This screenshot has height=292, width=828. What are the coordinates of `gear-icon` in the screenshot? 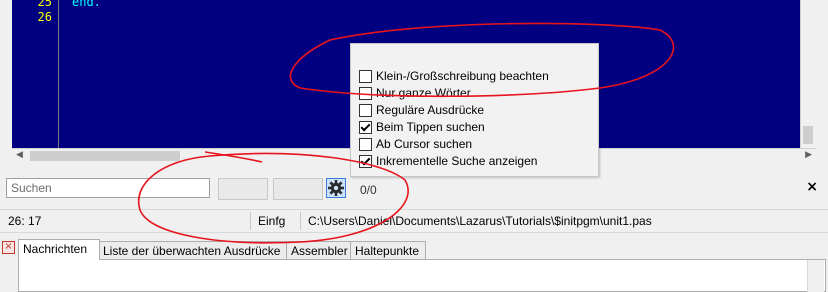 It's located at (336, 188).